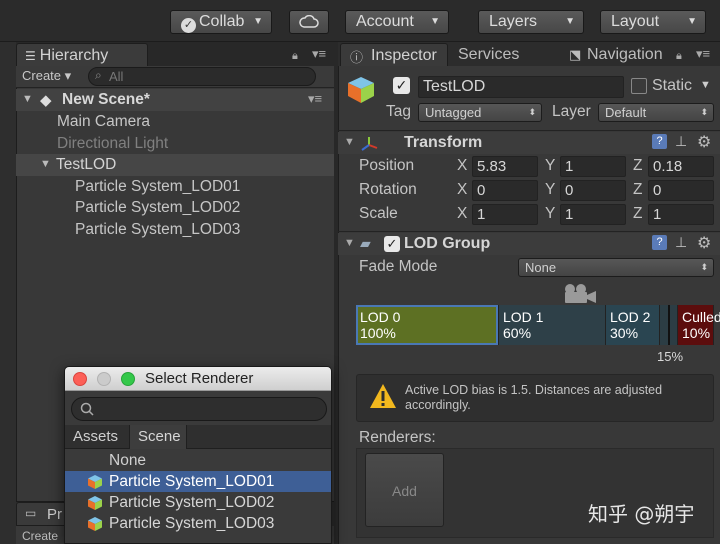 The height and width of the screenshot is (544, 720). I want to click on scene-row: ▼ ◆ New Scene* ▾≡, so click(175, 100).